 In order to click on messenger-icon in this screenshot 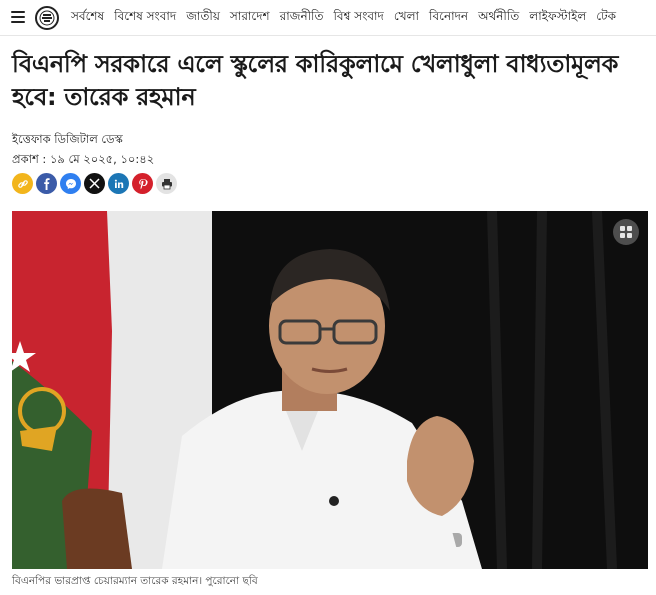, I will do `click(70, 183)`.